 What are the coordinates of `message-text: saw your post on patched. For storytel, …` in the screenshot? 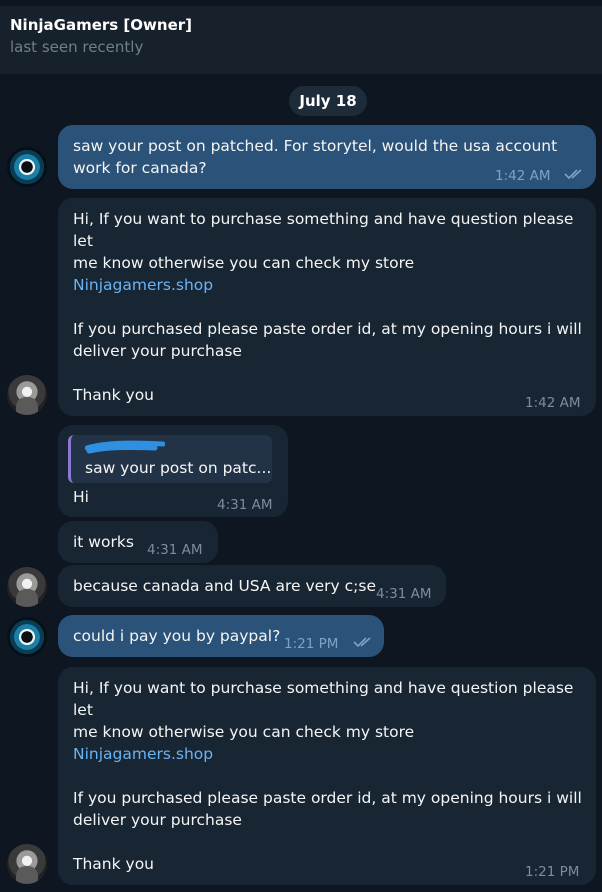 It's located at (315, 157).